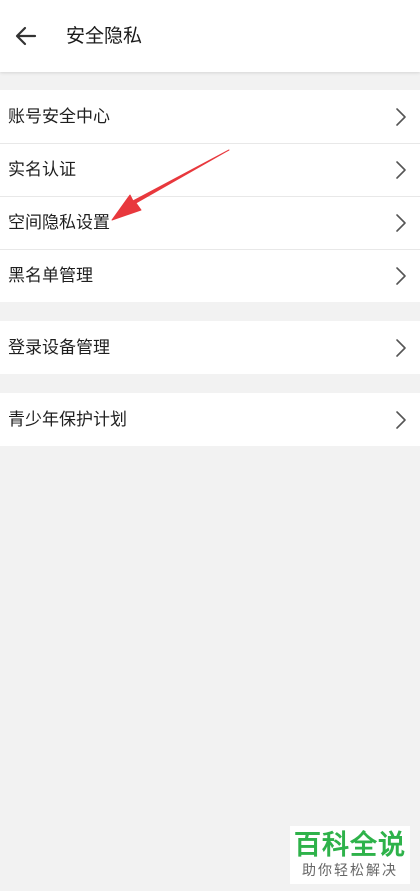 Image resolution: width=420 pixels, height=891 pixels. I want to click on watermark-title: 百科全说, so click(350, 845).